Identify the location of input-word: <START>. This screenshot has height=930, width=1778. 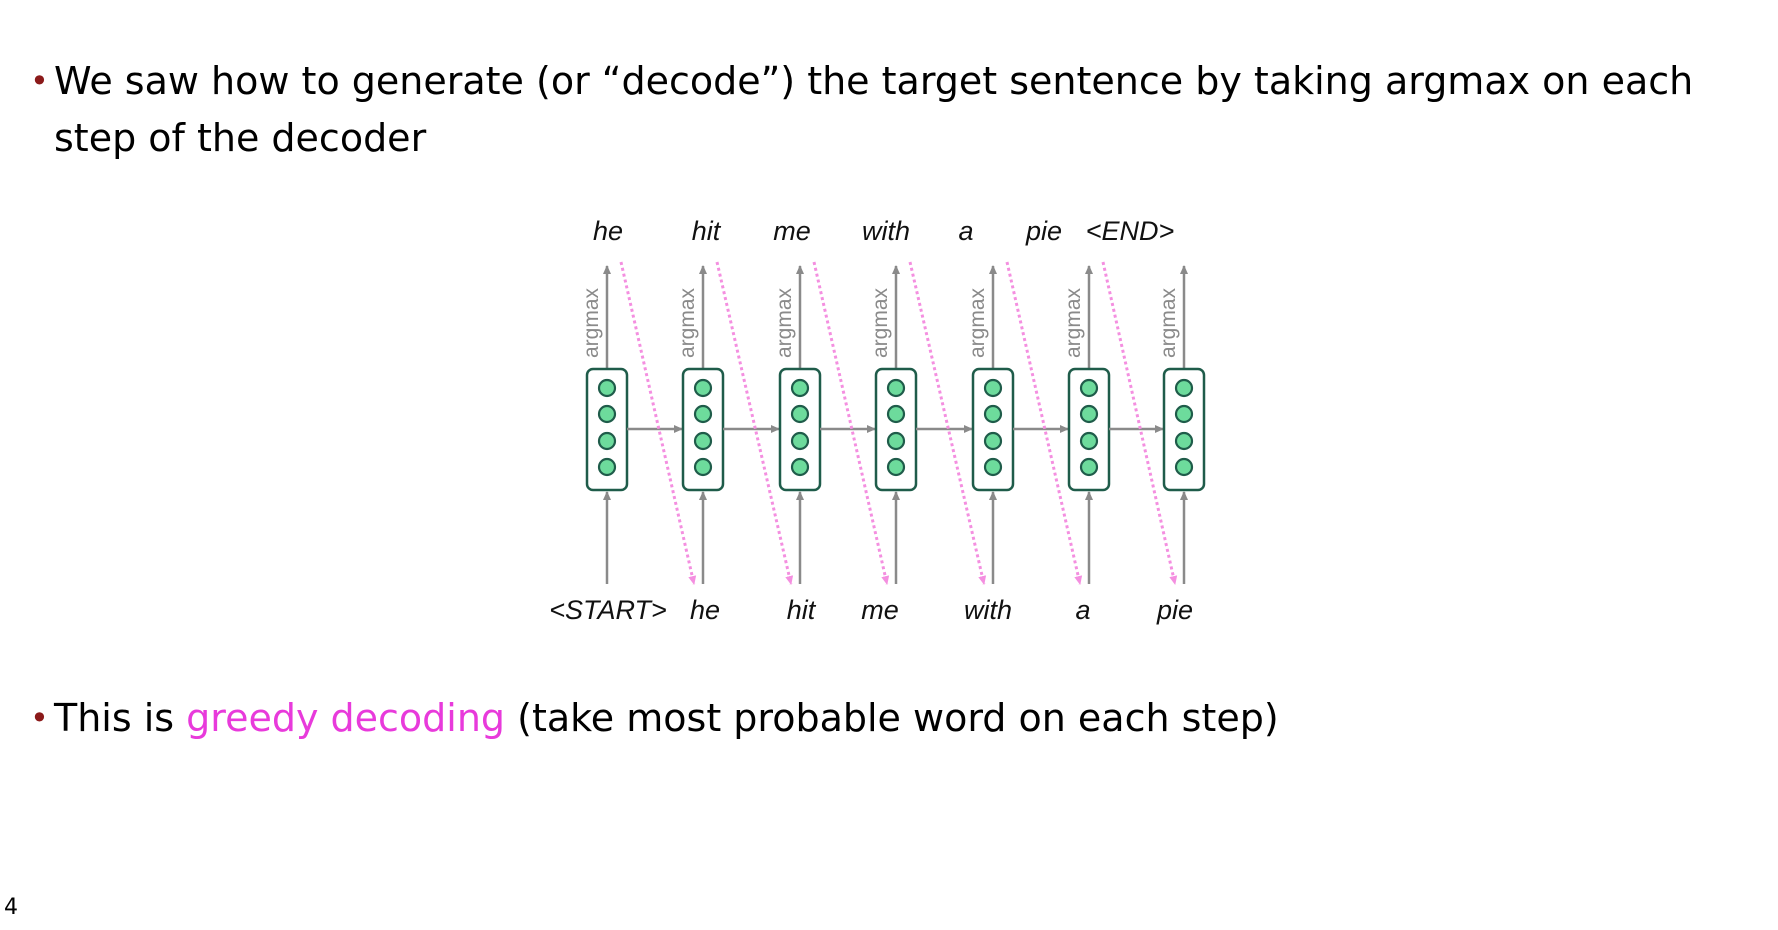
(608, 610).